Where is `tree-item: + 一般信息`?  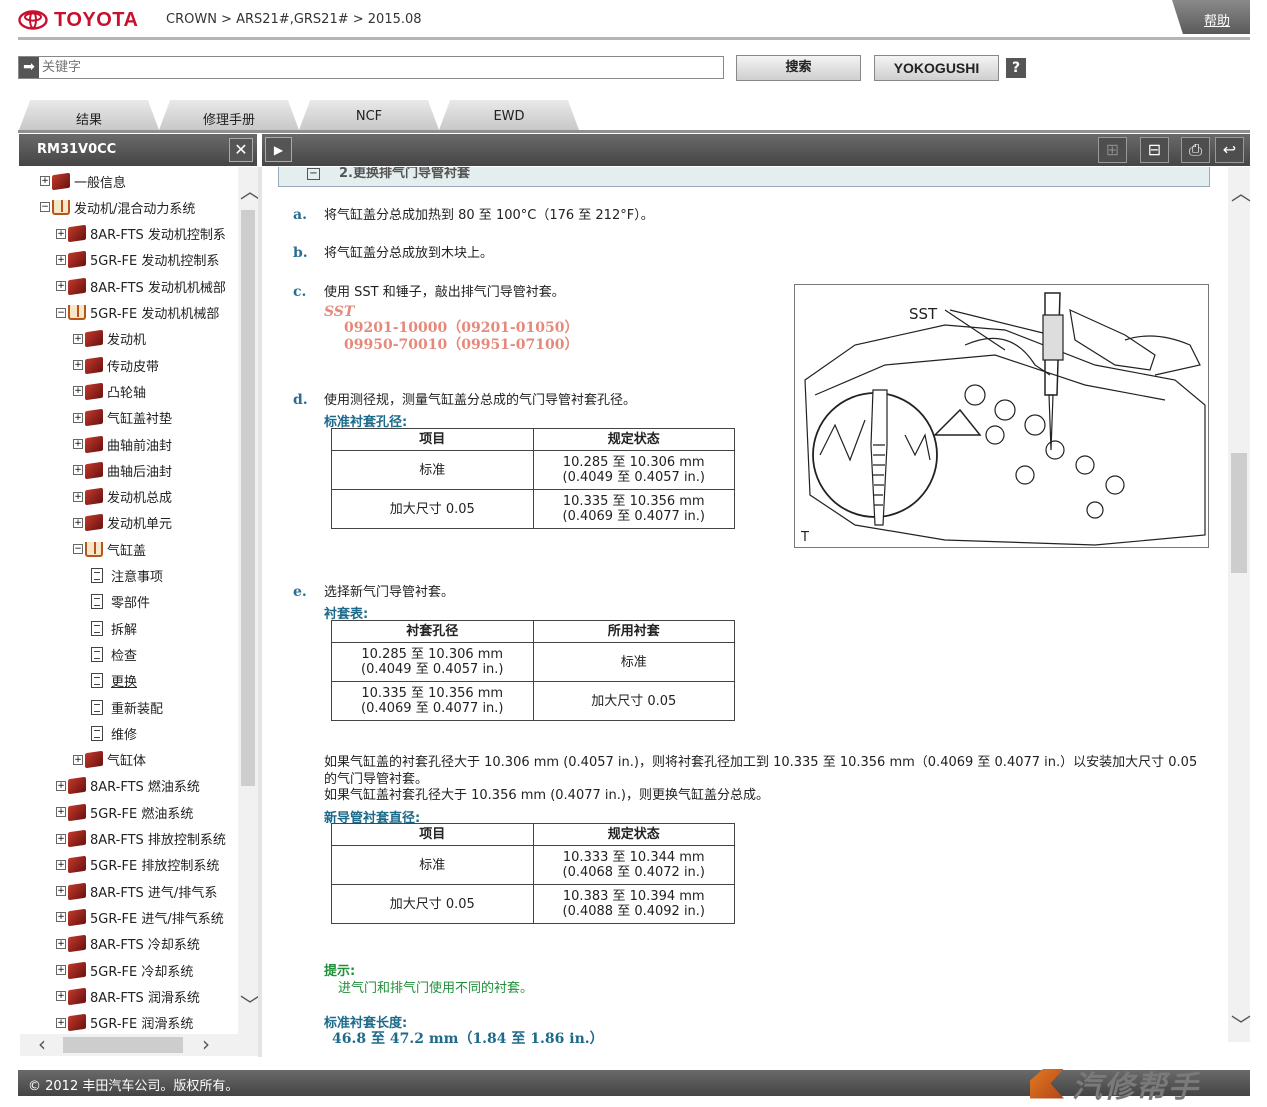
tree-item: + 一般信息 is located at coordinates (83, 181).